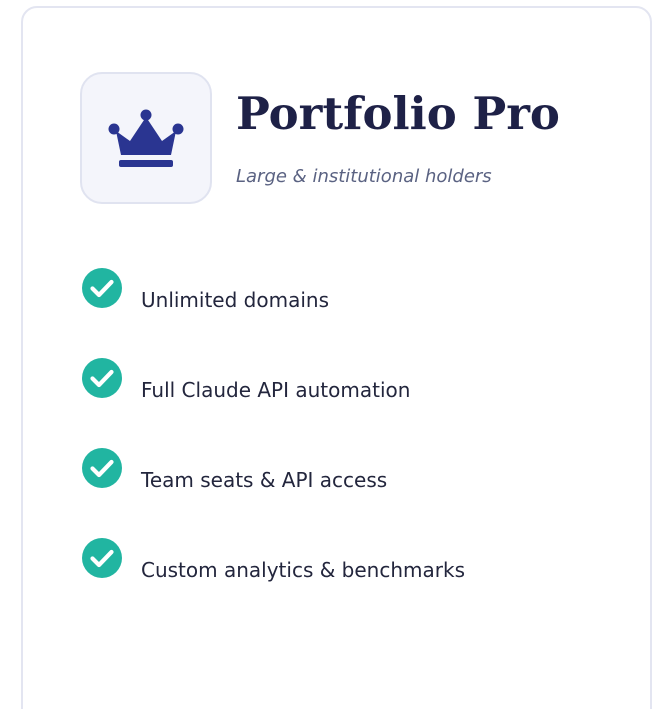 This screenshot has width=658, height=709. Describe the element at coordinates (303, 570) in the screenshot. I see `feature-label: Custom analytics & benchmarks` at that location.